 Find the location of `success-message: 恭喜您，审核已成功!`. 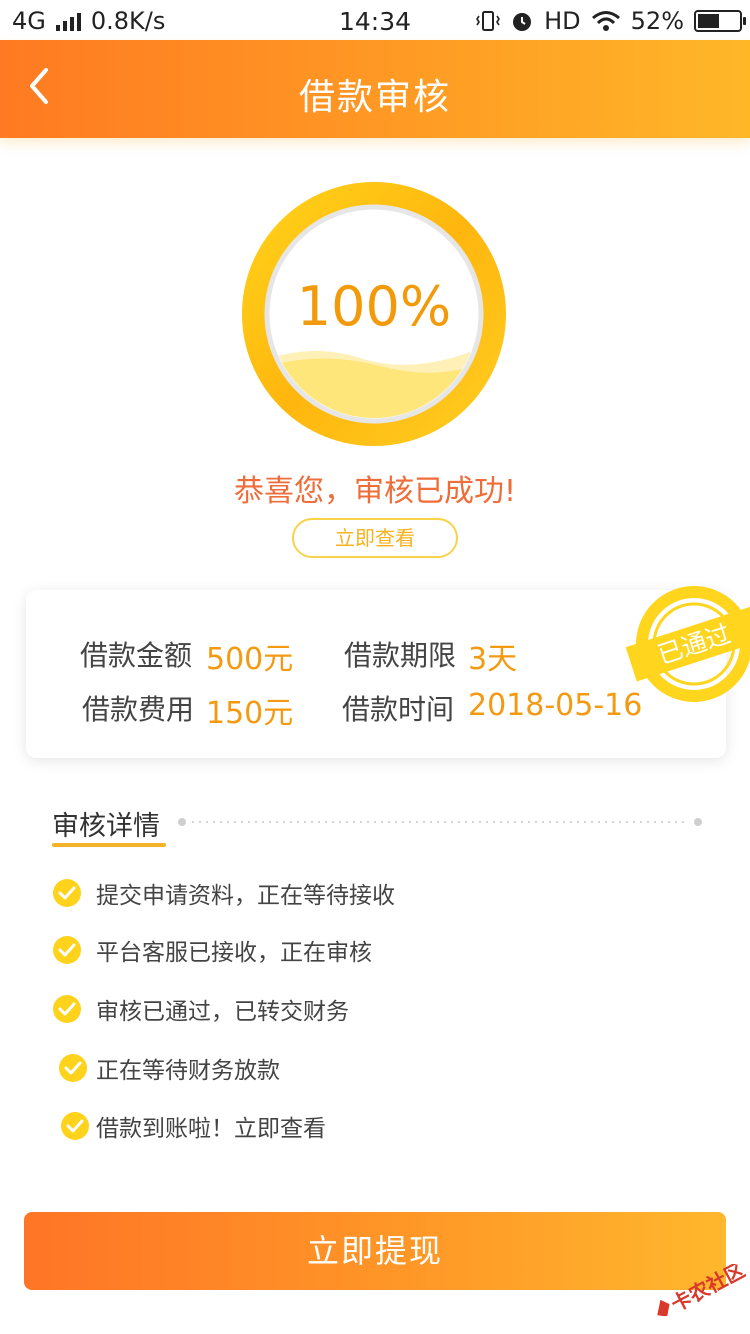

success-message: 恭喜您，审核已成功! is located at coordinates (375, 491).